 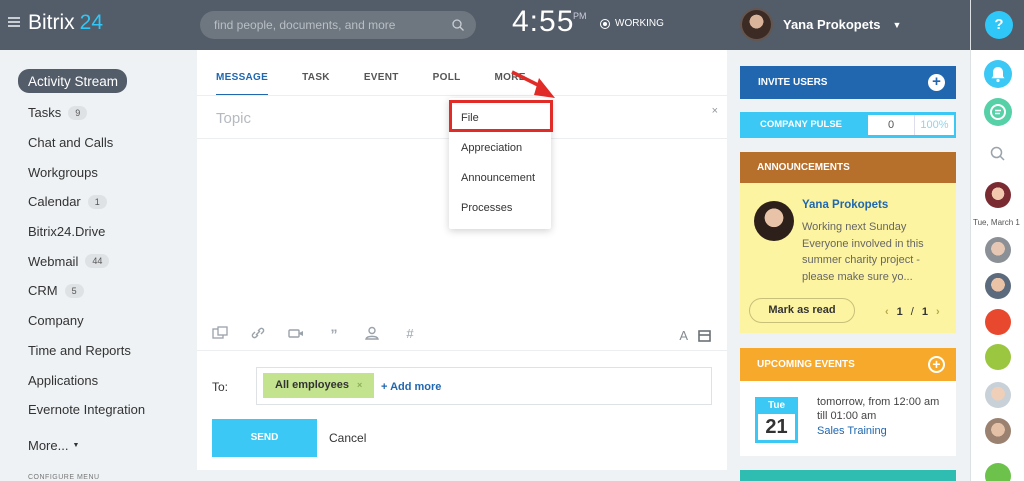 I want to click on menu-icon, so click(x=14, y=22).